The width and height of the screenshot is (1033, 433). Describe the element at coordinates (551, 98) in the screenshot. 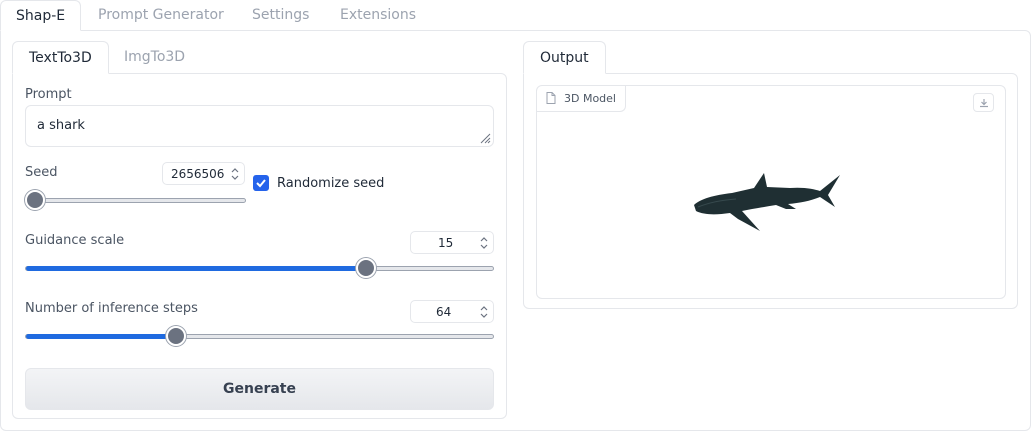

I see `file-icon` at that location.